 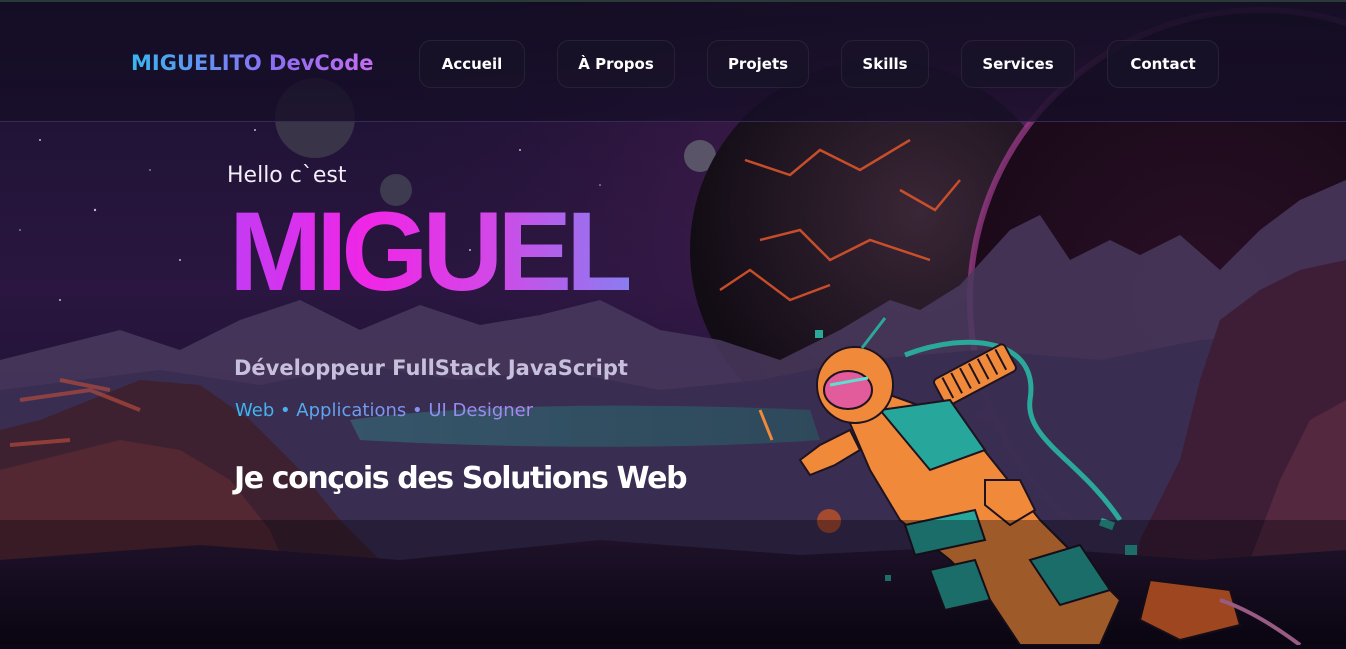 What do you see at coordinates (252, 63) in the screenshot?
I see `brand-logo: MIGUELITO DevCode` at bounding box center [252, 63].